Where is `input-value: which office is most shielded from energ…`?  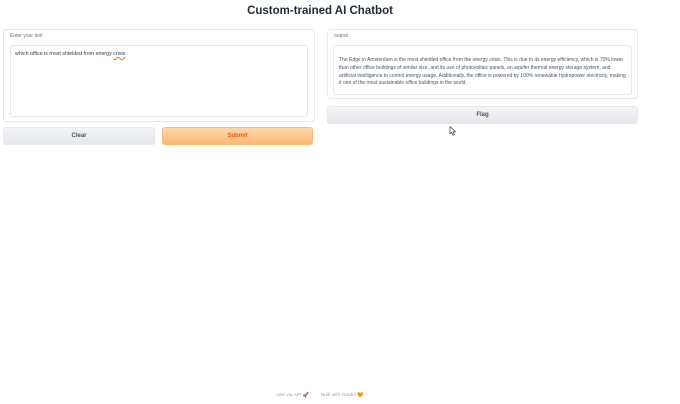 input-value: which office is most shielded from energ… is located at coordinates (64, 54).